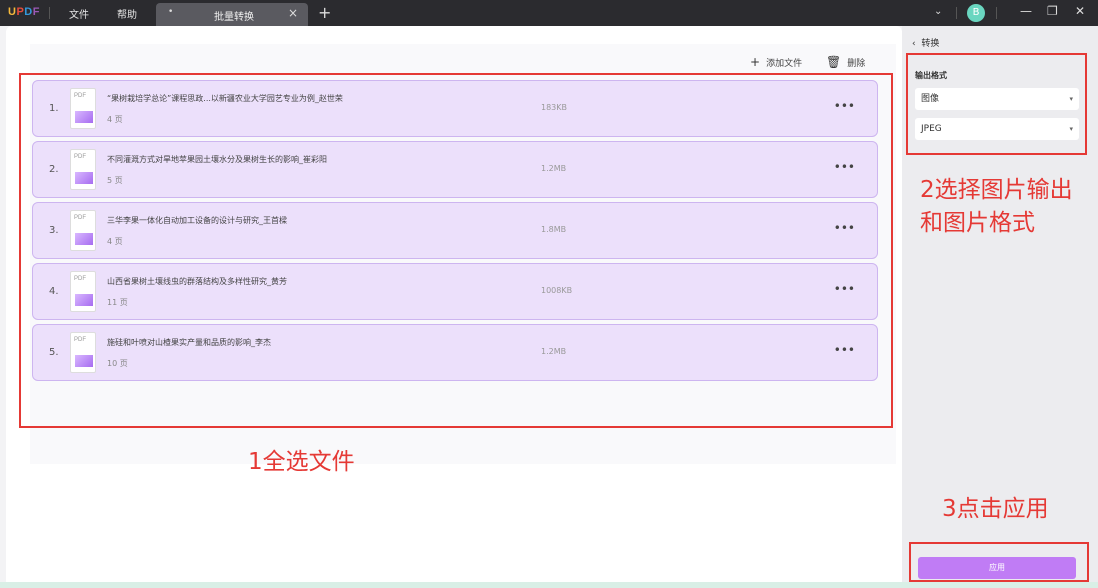 The image size is (1098, 588). What do you see at coordinates (996, 104) in the screenshot?
I see `annotation-box-format` at bounding box center [996, 104].